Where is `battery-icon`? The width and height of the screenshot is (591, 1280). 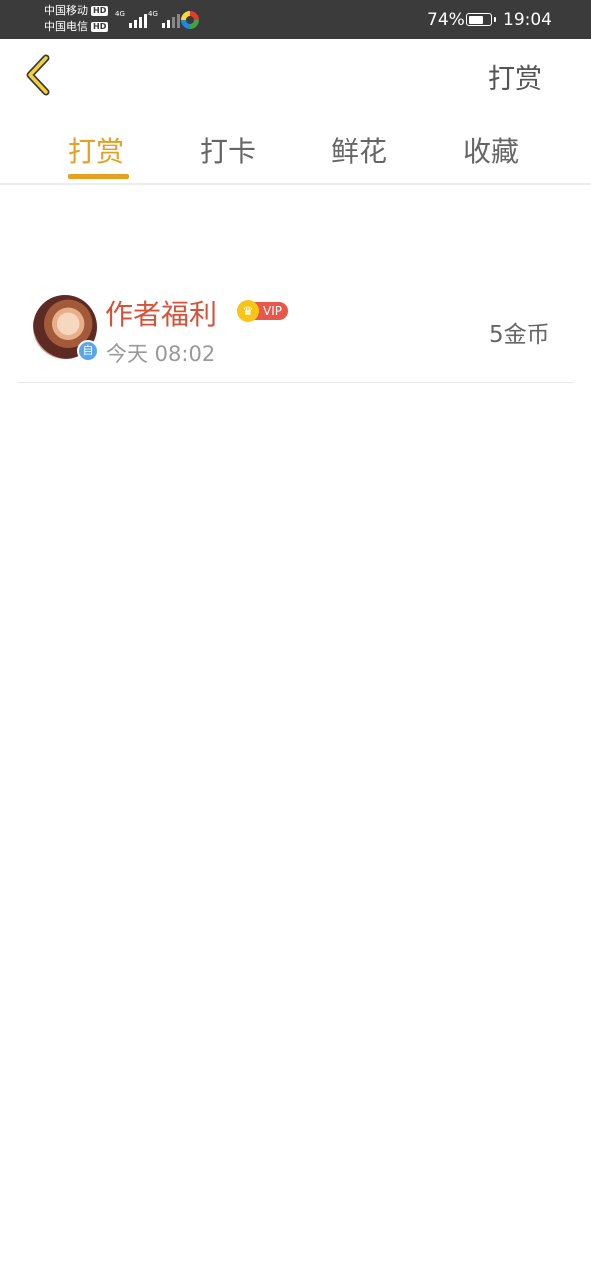 battery-icon is located at coordinates (481, 19).